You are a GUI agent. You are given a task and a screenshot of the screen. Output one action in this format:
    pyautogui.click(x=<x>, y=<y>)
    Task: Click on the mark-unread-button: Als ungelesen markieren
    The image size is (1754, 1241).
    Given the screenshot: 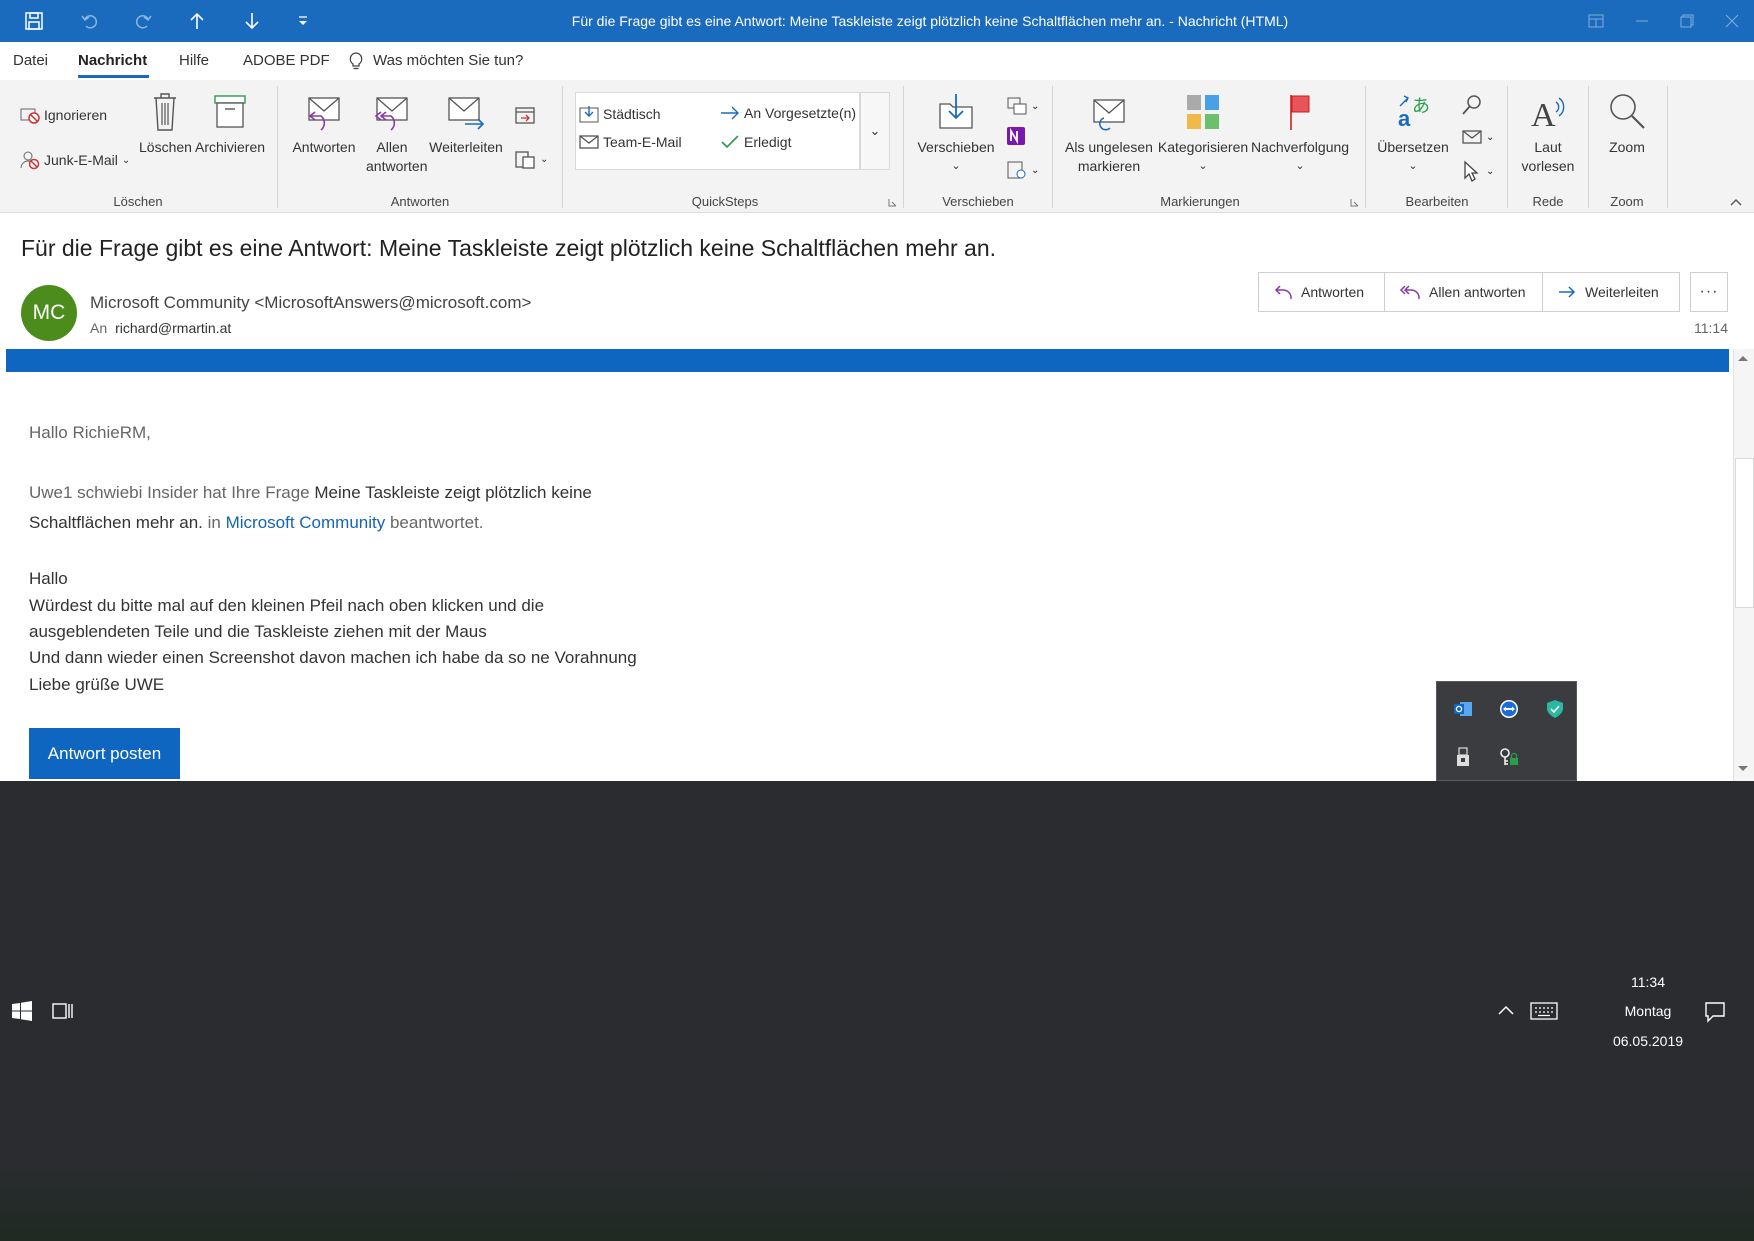 What is the action you would take?
    pyautogui.click(x=1109, y=134)
    